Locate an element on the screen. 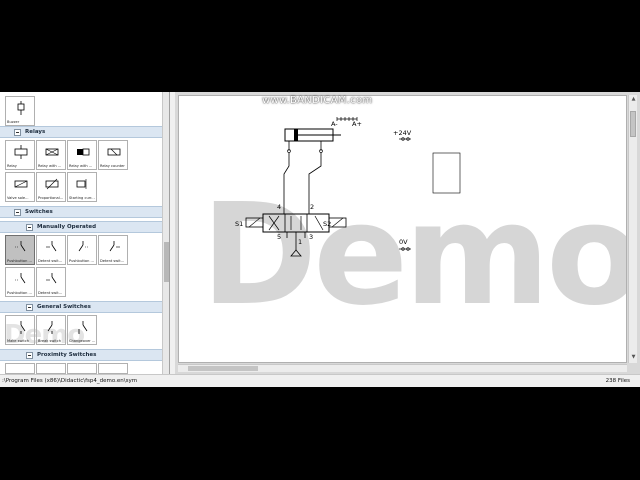 The height and width of the screenshot is (480, 640). section-manually-operated: Manually Operated is located at coordinates (81, 227).